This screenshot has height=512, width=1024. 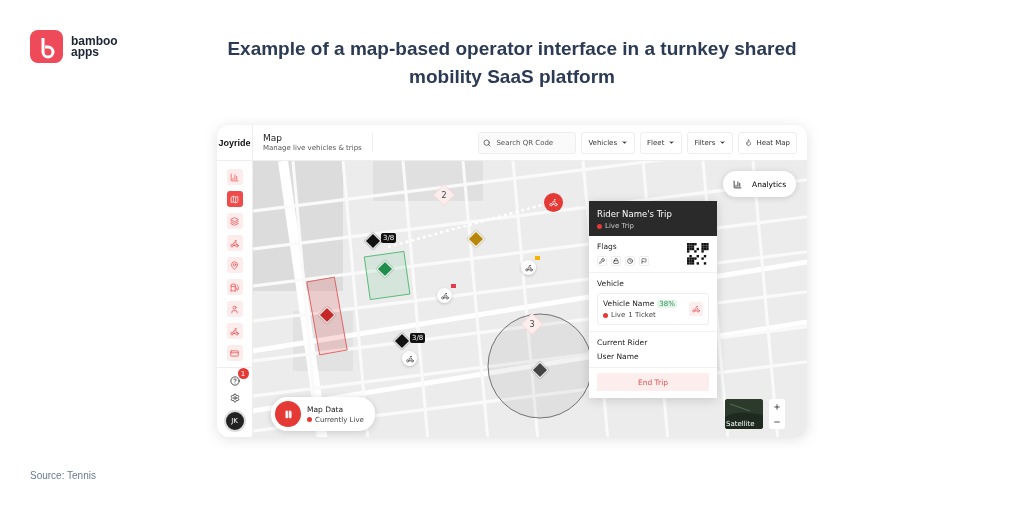 What do you see at coordinates (94, 46) in the screenshot?
I see `logo-text: bamboo apps` at bounding box center [94, 46].